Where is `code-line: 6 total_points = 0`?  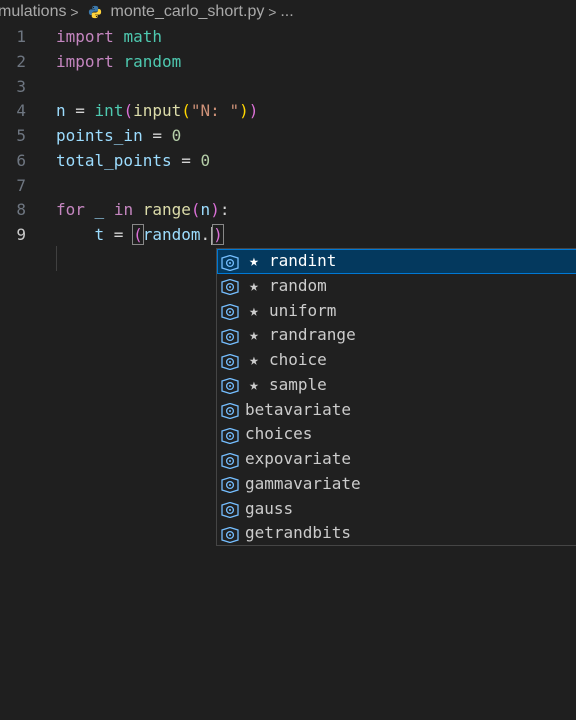
code-line: 6 total_points = 0 is located at coordinates (288, 160).